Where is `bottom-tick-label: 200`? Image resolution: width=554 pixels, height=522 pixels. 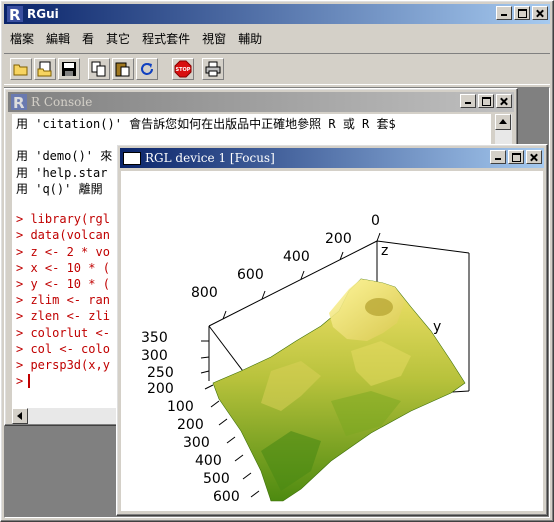 bottom-tick-label: 200 is located at coordinates (190, 425).